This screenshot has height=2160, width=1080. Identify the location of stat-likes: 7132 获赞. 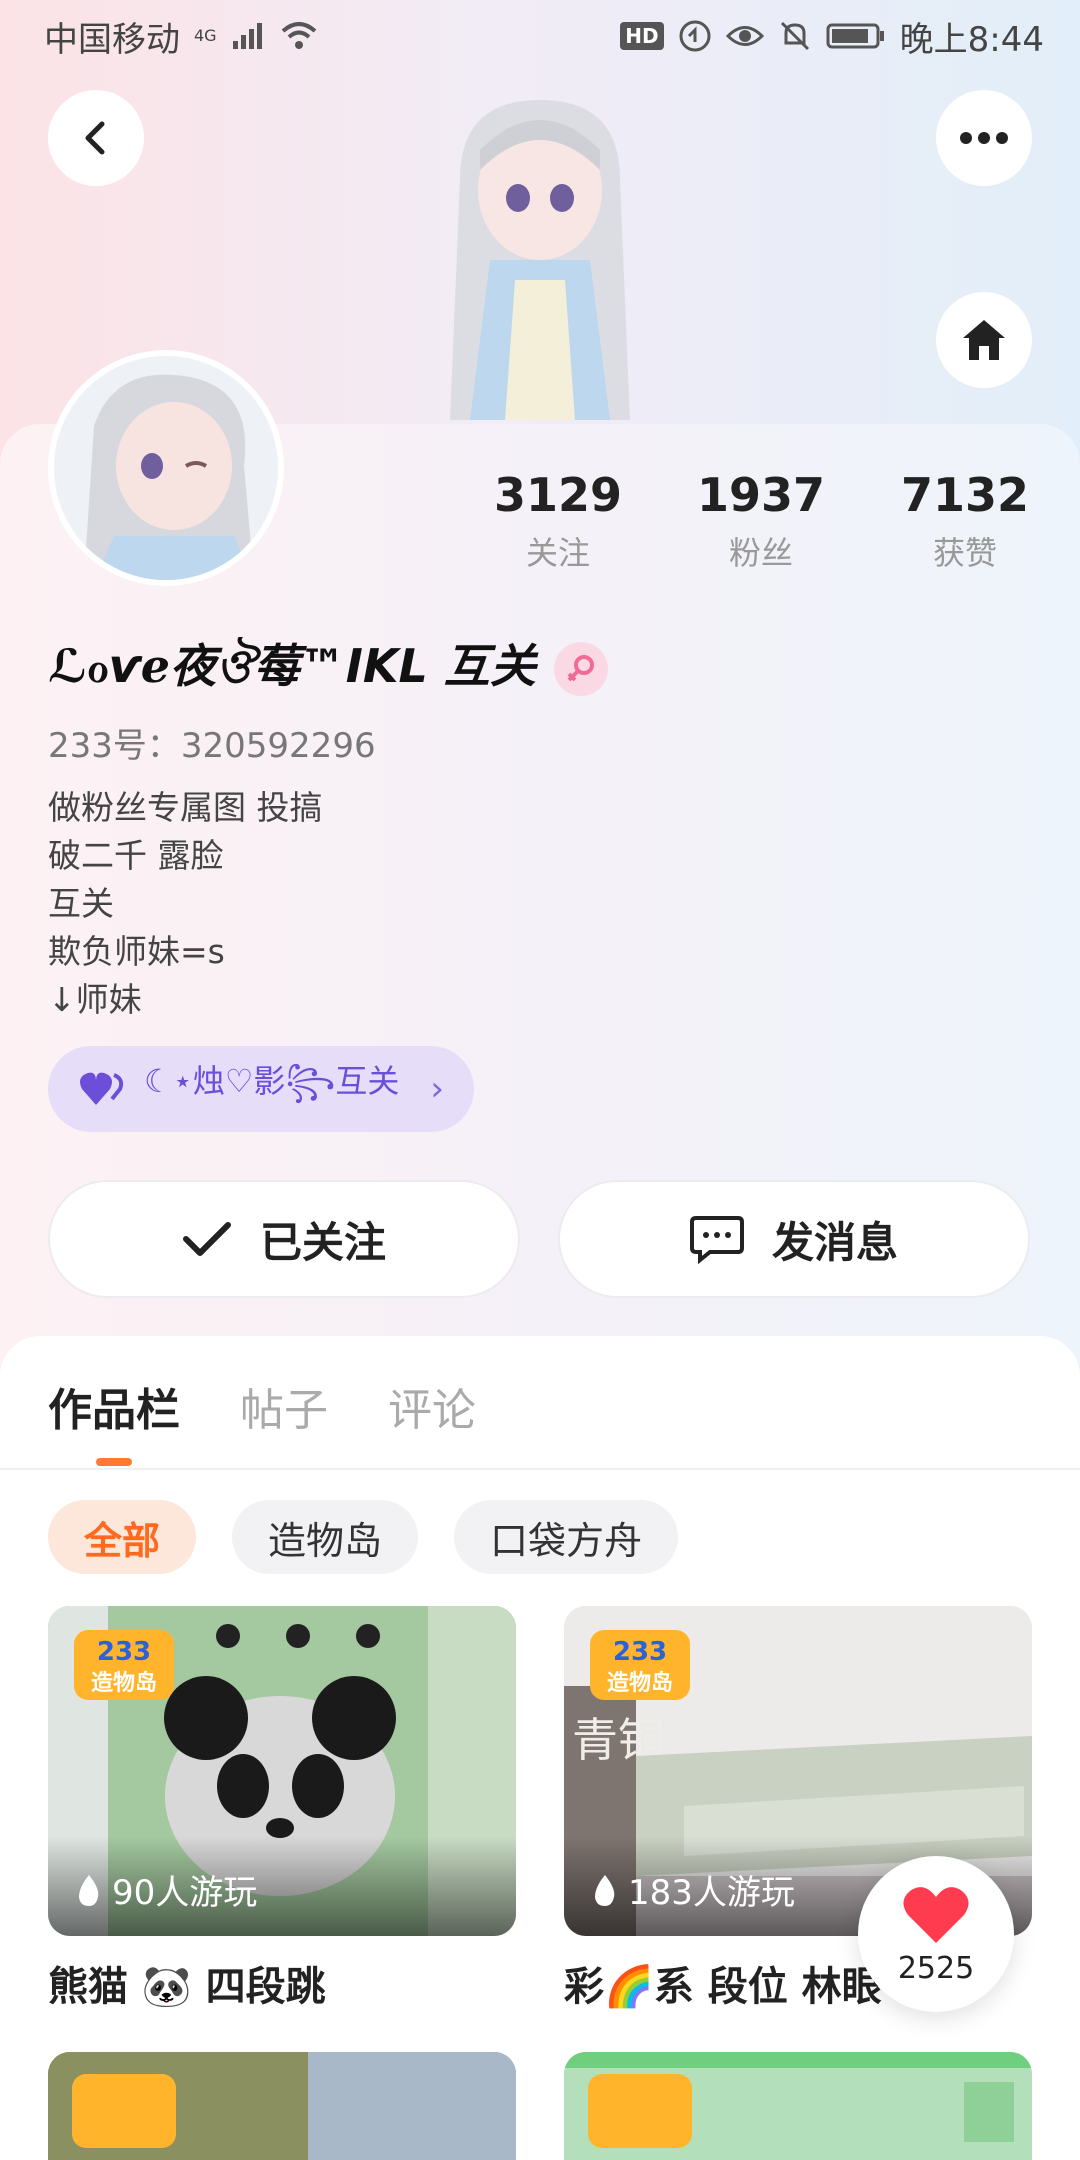
(965, 521).